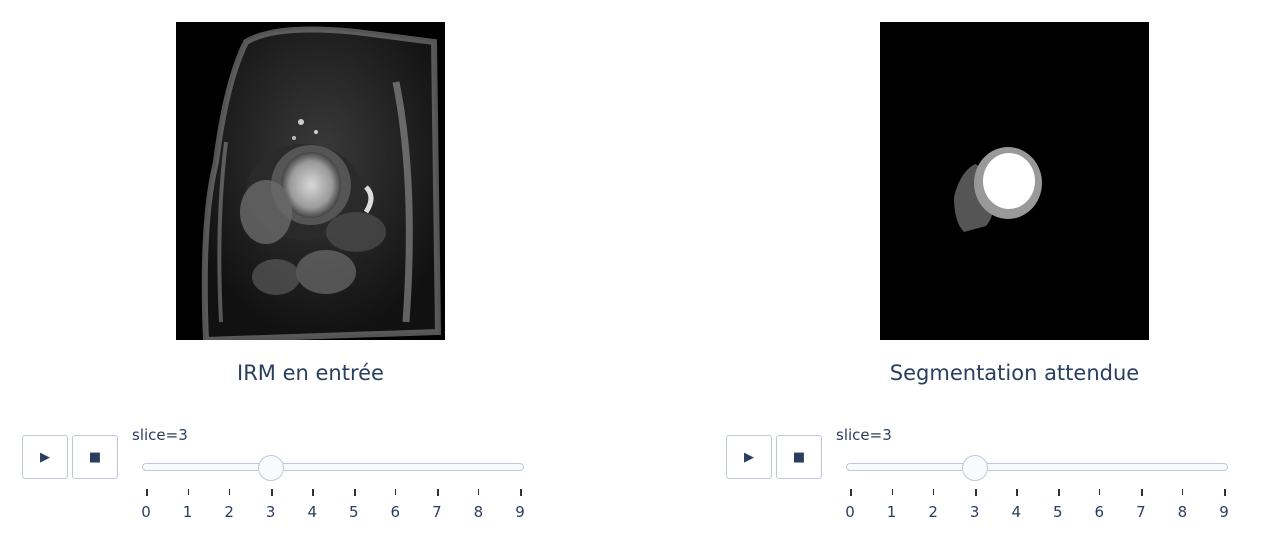 The image size is (1262, 536). What do you see at coordinates (1014, 181) in the screenshot?
I see `segmentation-image` at bounding box center [1014, 181].